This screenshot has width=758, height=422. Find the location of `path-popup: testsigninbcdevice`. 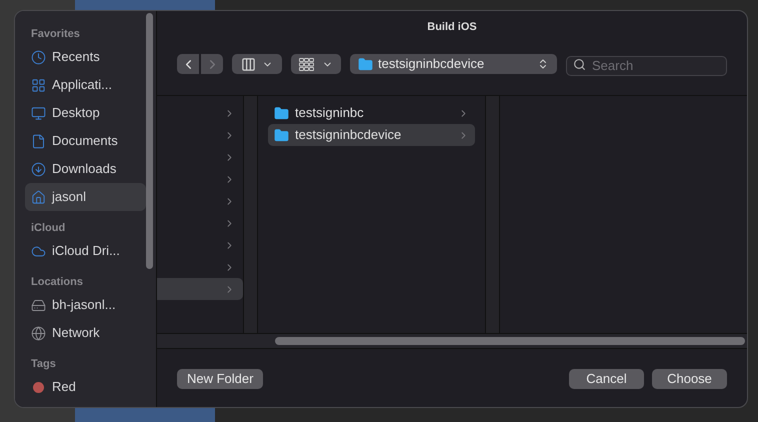

path-popup: testsigninbcdevice is located at coordinates (453, 64).